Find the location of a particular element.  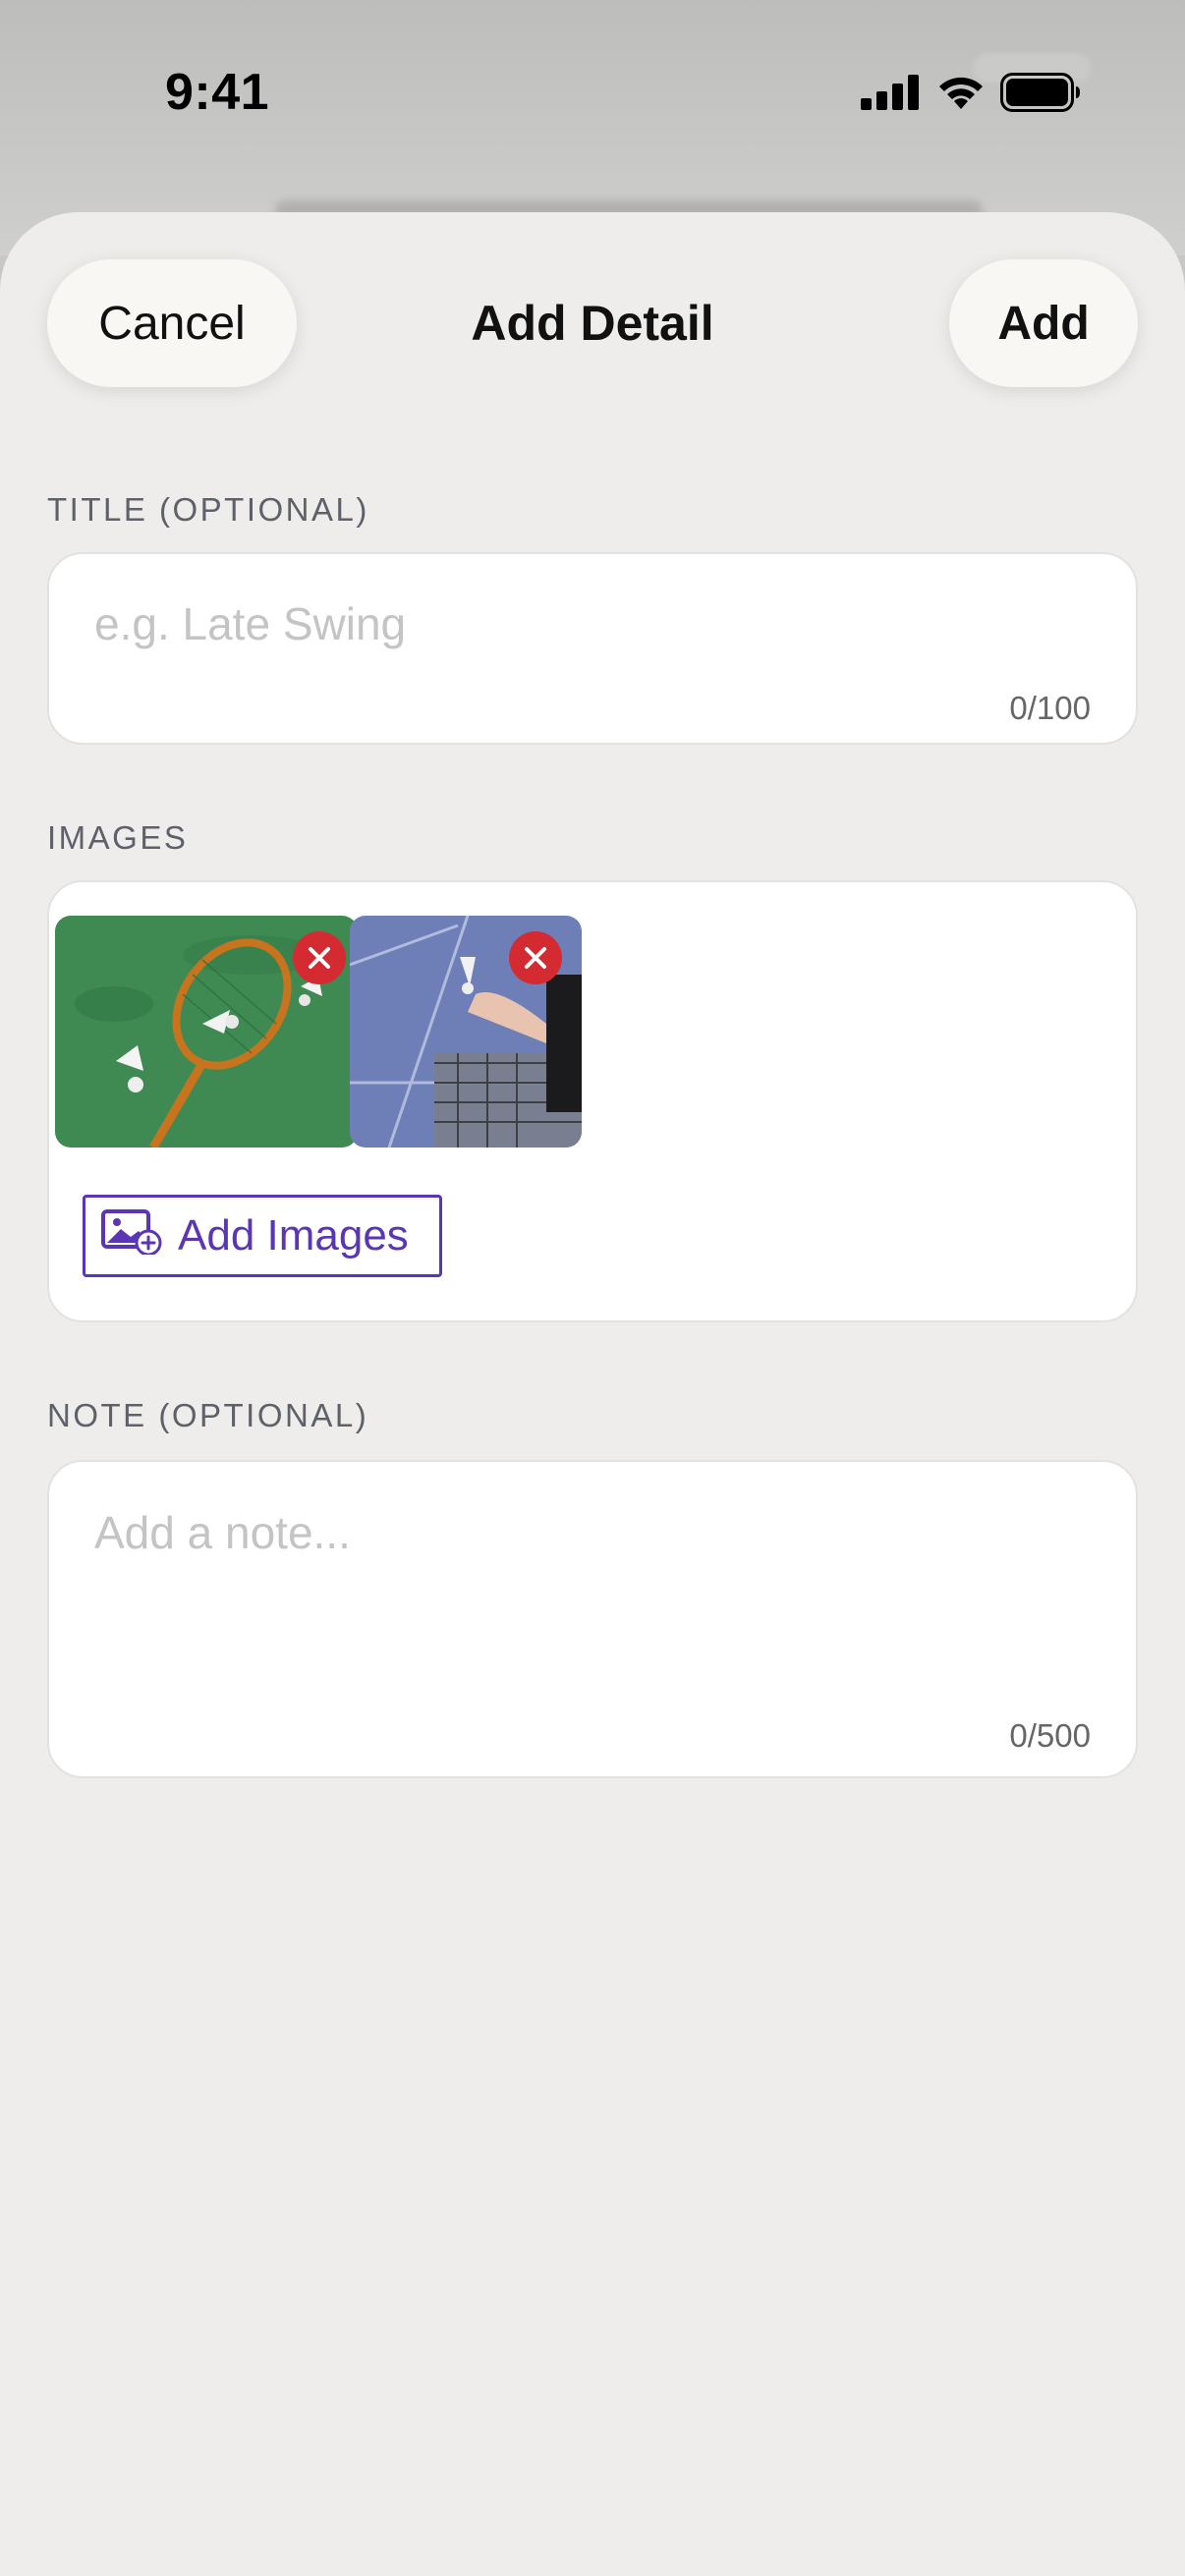

title-input is located at coordinates (586, 623).